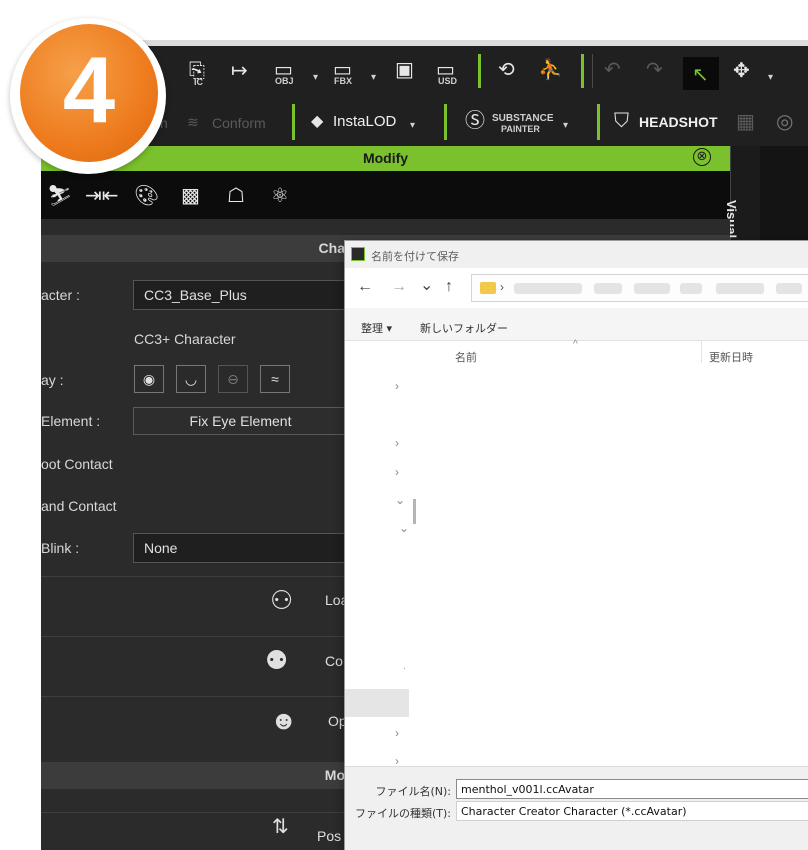  What do you see at coordinates (621, 121) in the screenshot?
I see `headshot-icon: ⛉` at bounding box center [621, 121].